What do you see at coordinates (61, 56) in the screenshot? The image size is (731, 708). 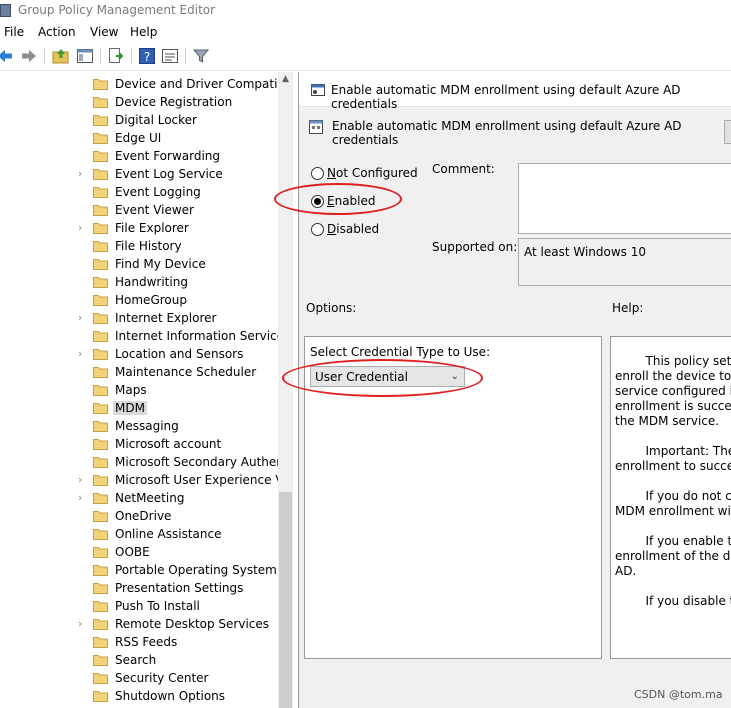 I see `up-folder-icon` at bounding box center [61, 56].